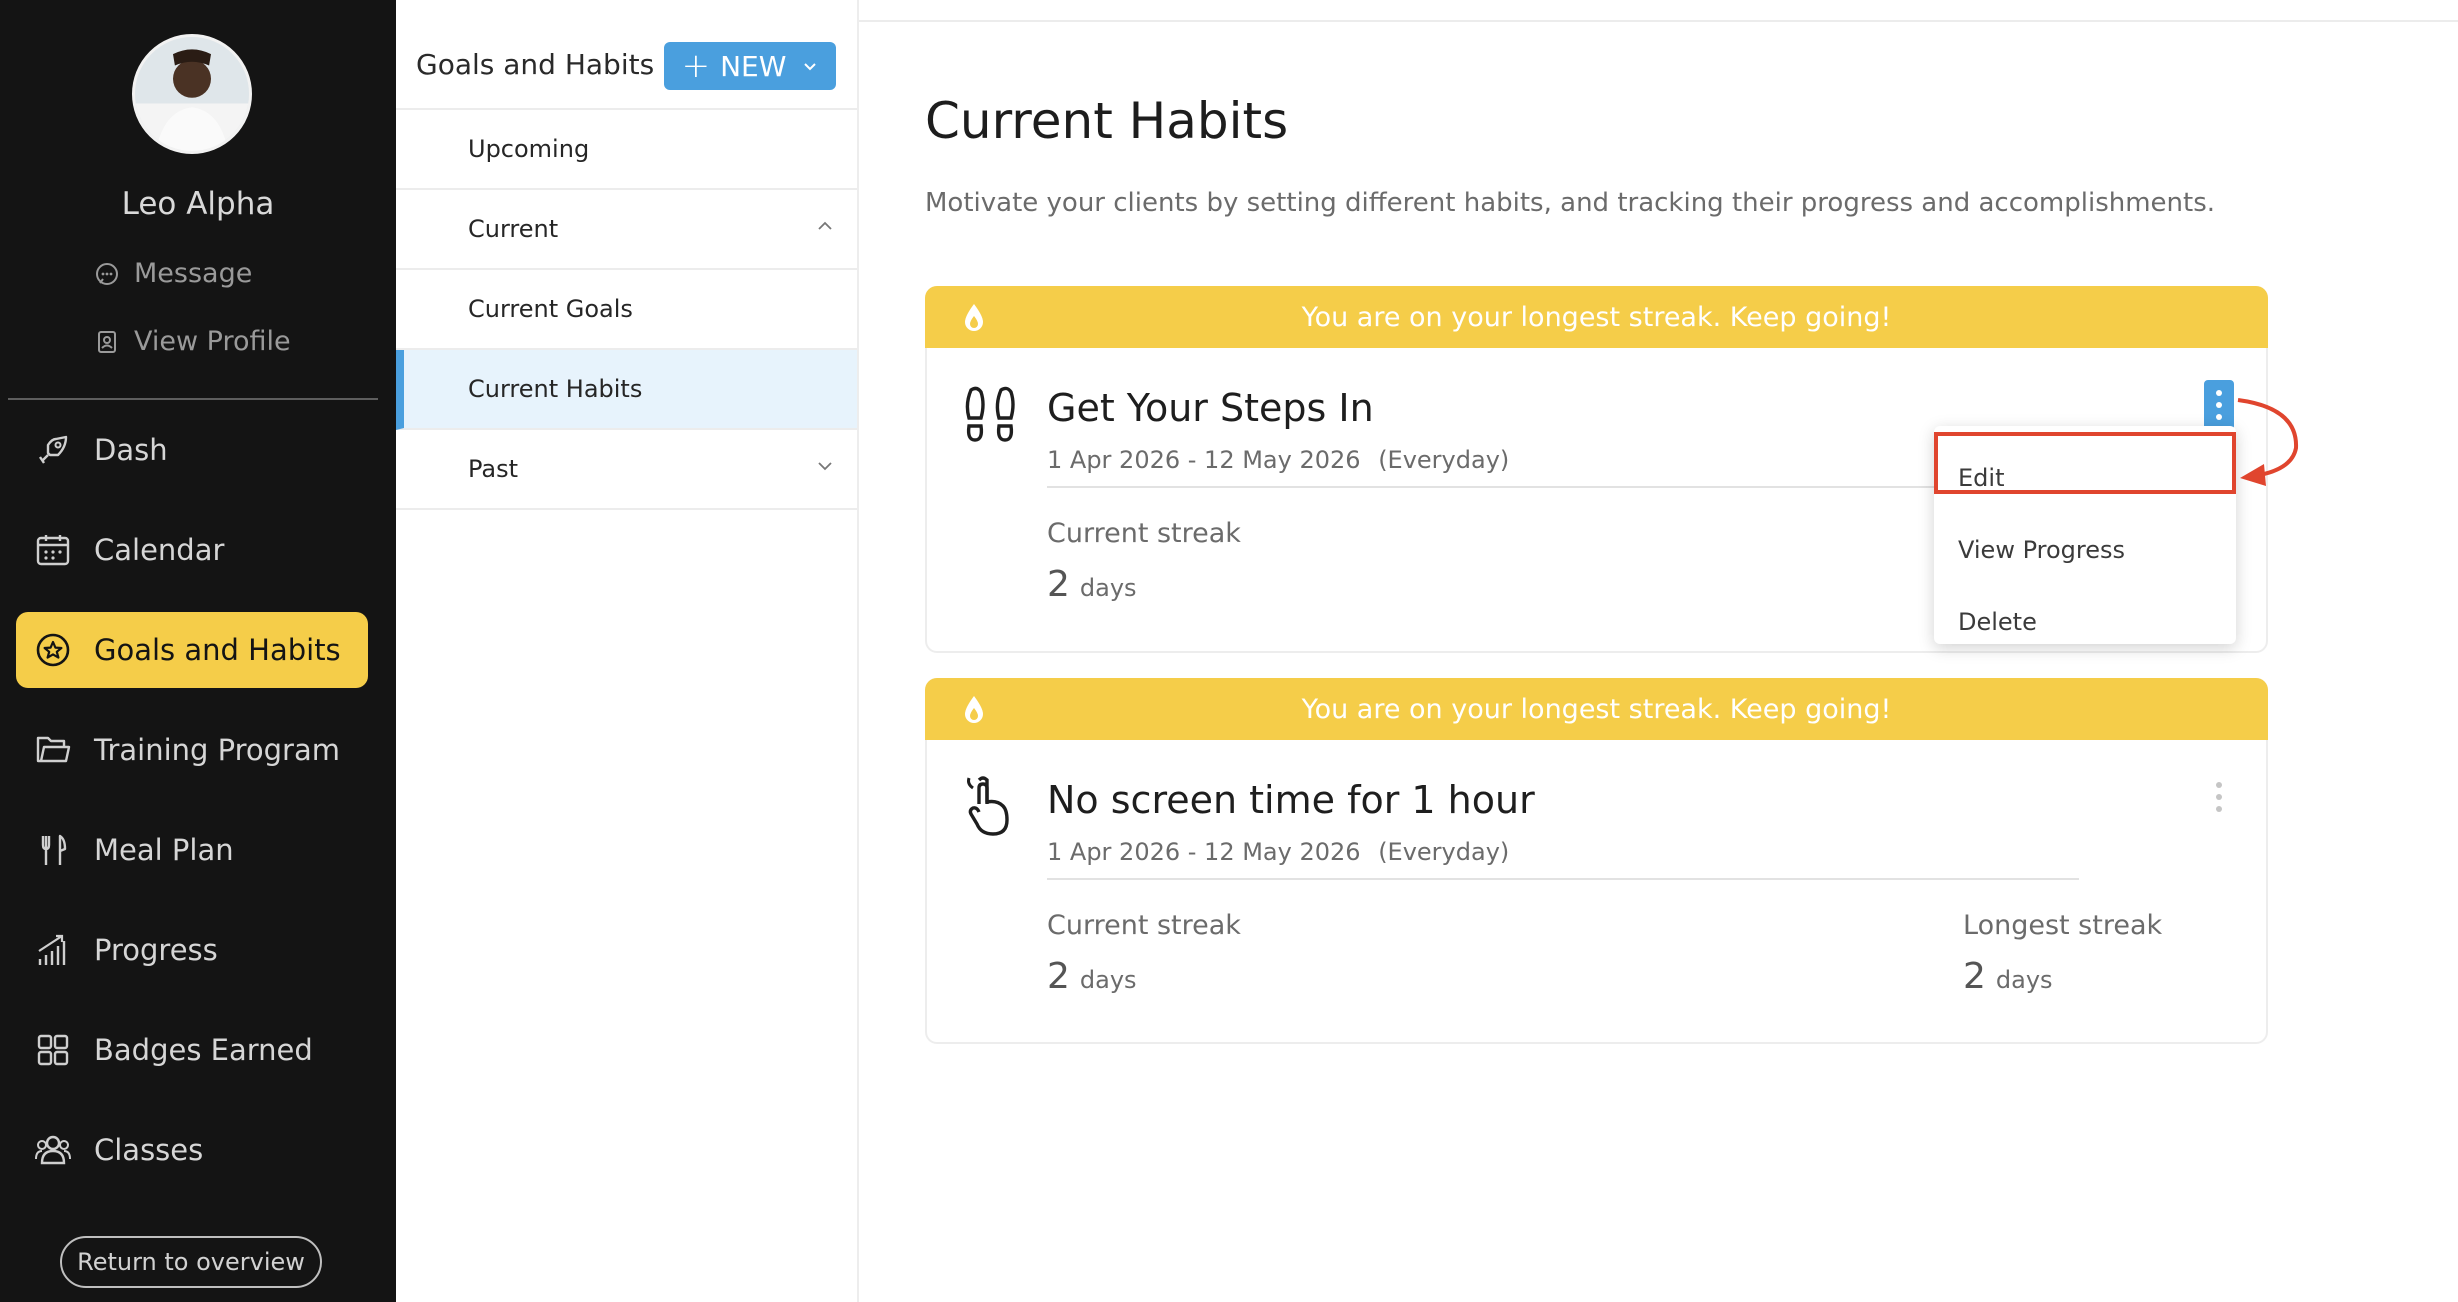  I want to click on nav-item-badges-earned: Badges Earned, so click(192, 1050).